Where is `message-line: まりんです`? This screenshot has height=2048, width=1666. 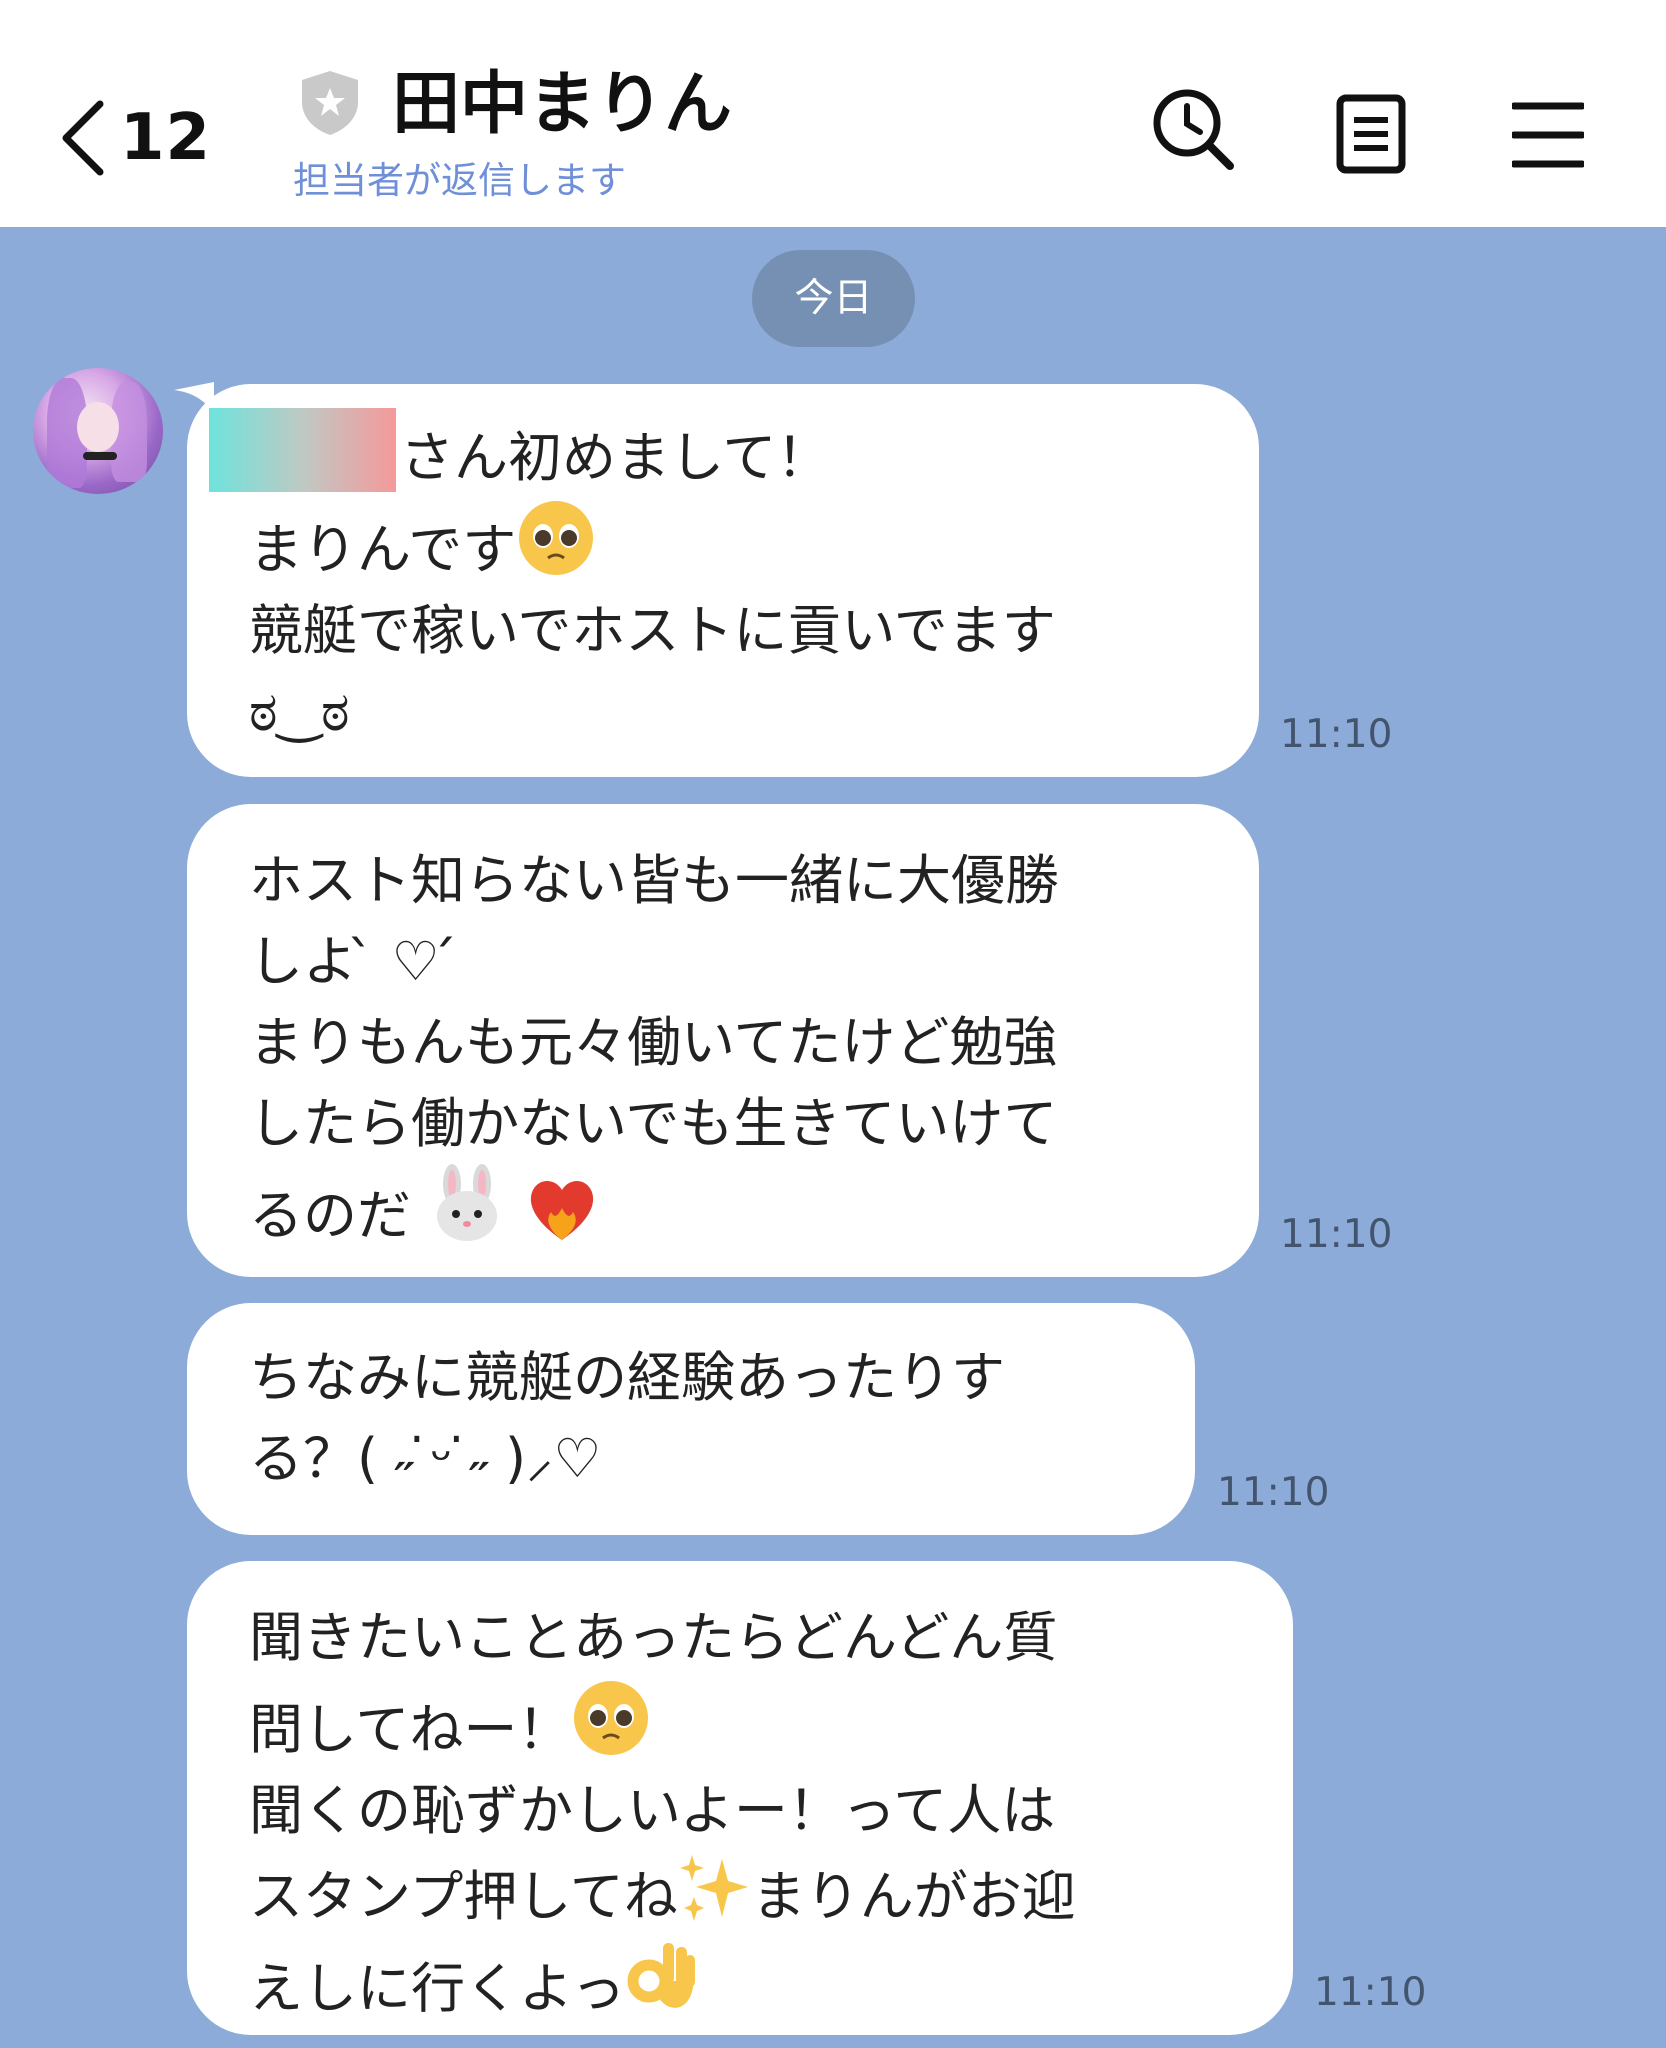 message-line: まりんです is located at coordinates (754, 544).